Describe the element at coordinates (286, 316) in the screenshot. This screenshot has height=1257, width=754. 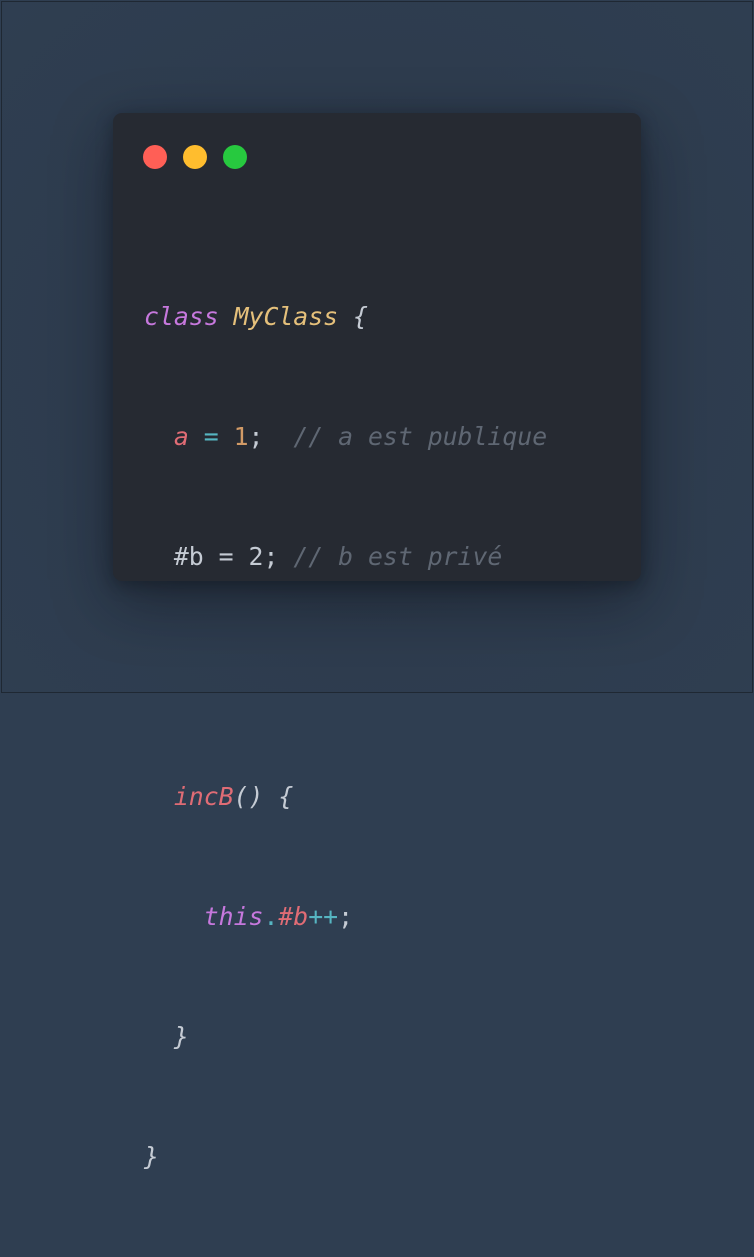
I see `class-name-token: MyClass` at that location.